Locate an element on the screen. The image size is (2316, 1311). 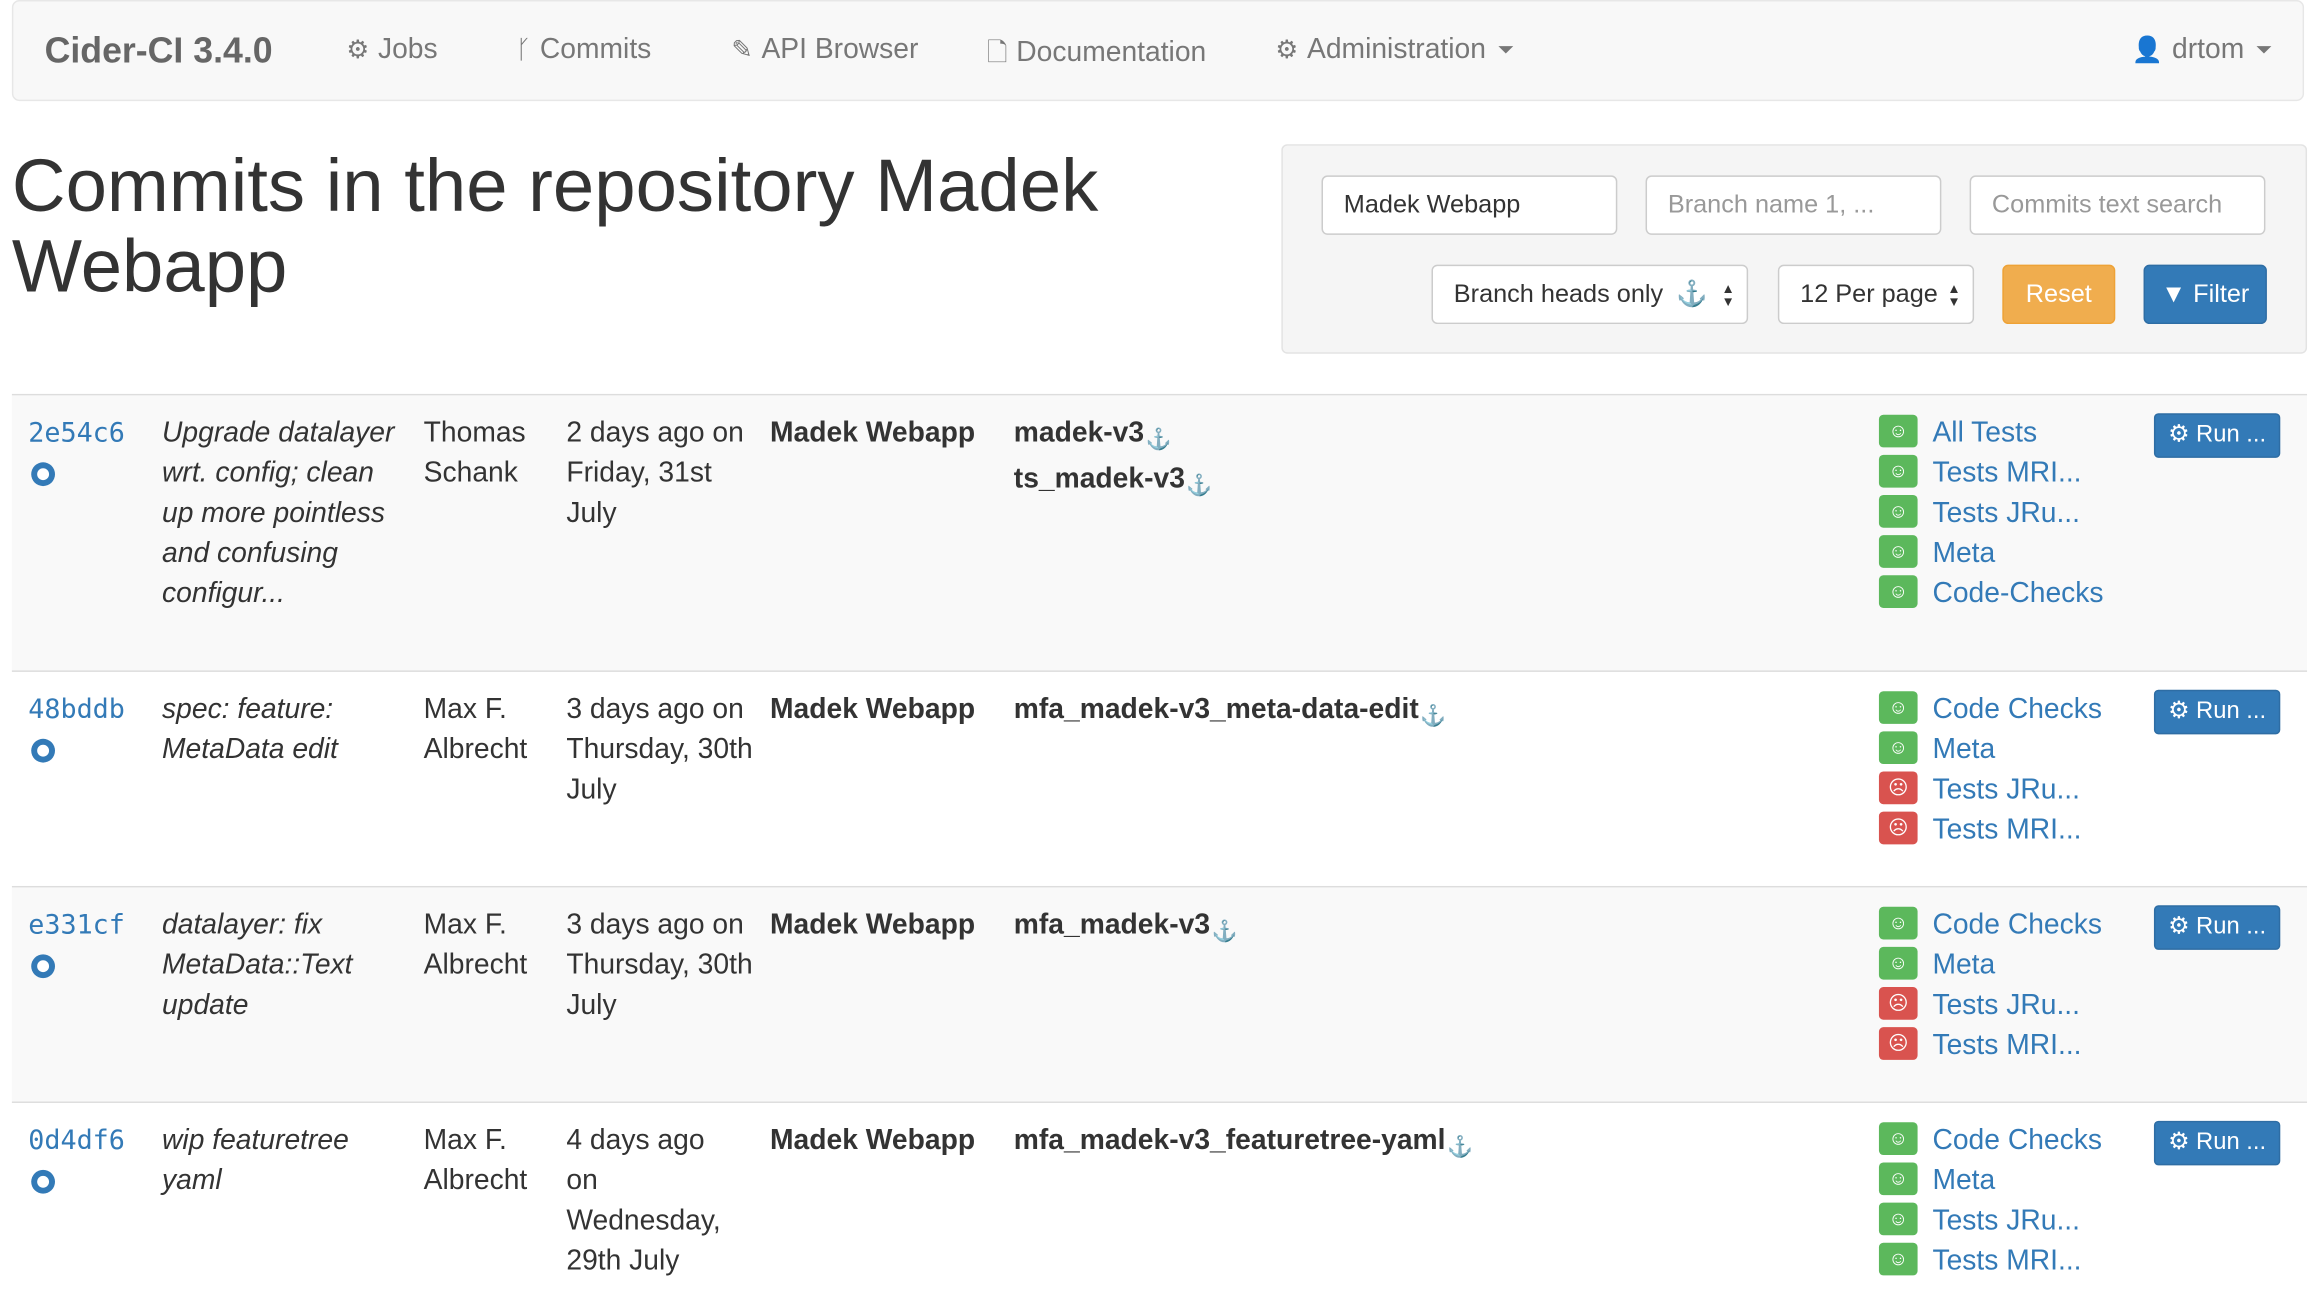
nav-commits: ᚴ Commits is located at coordinates (584, 50).